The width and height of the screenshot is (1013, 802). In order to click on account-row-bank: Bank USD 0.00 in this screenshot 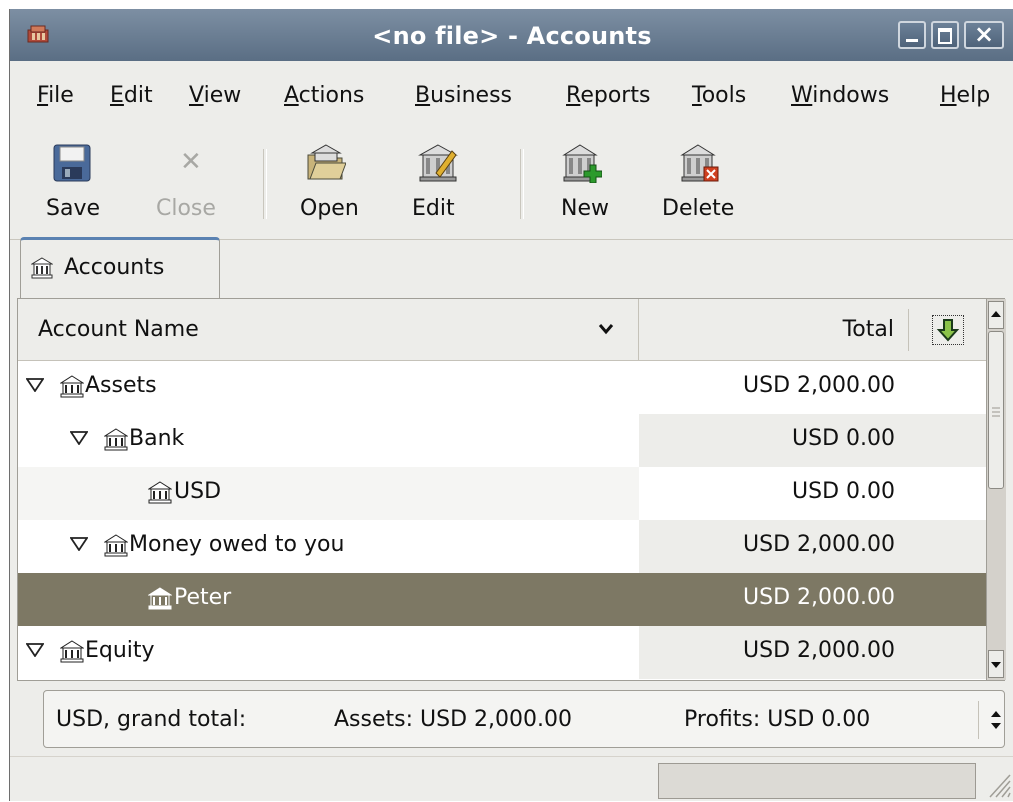, I will do `click(502, 440)`.